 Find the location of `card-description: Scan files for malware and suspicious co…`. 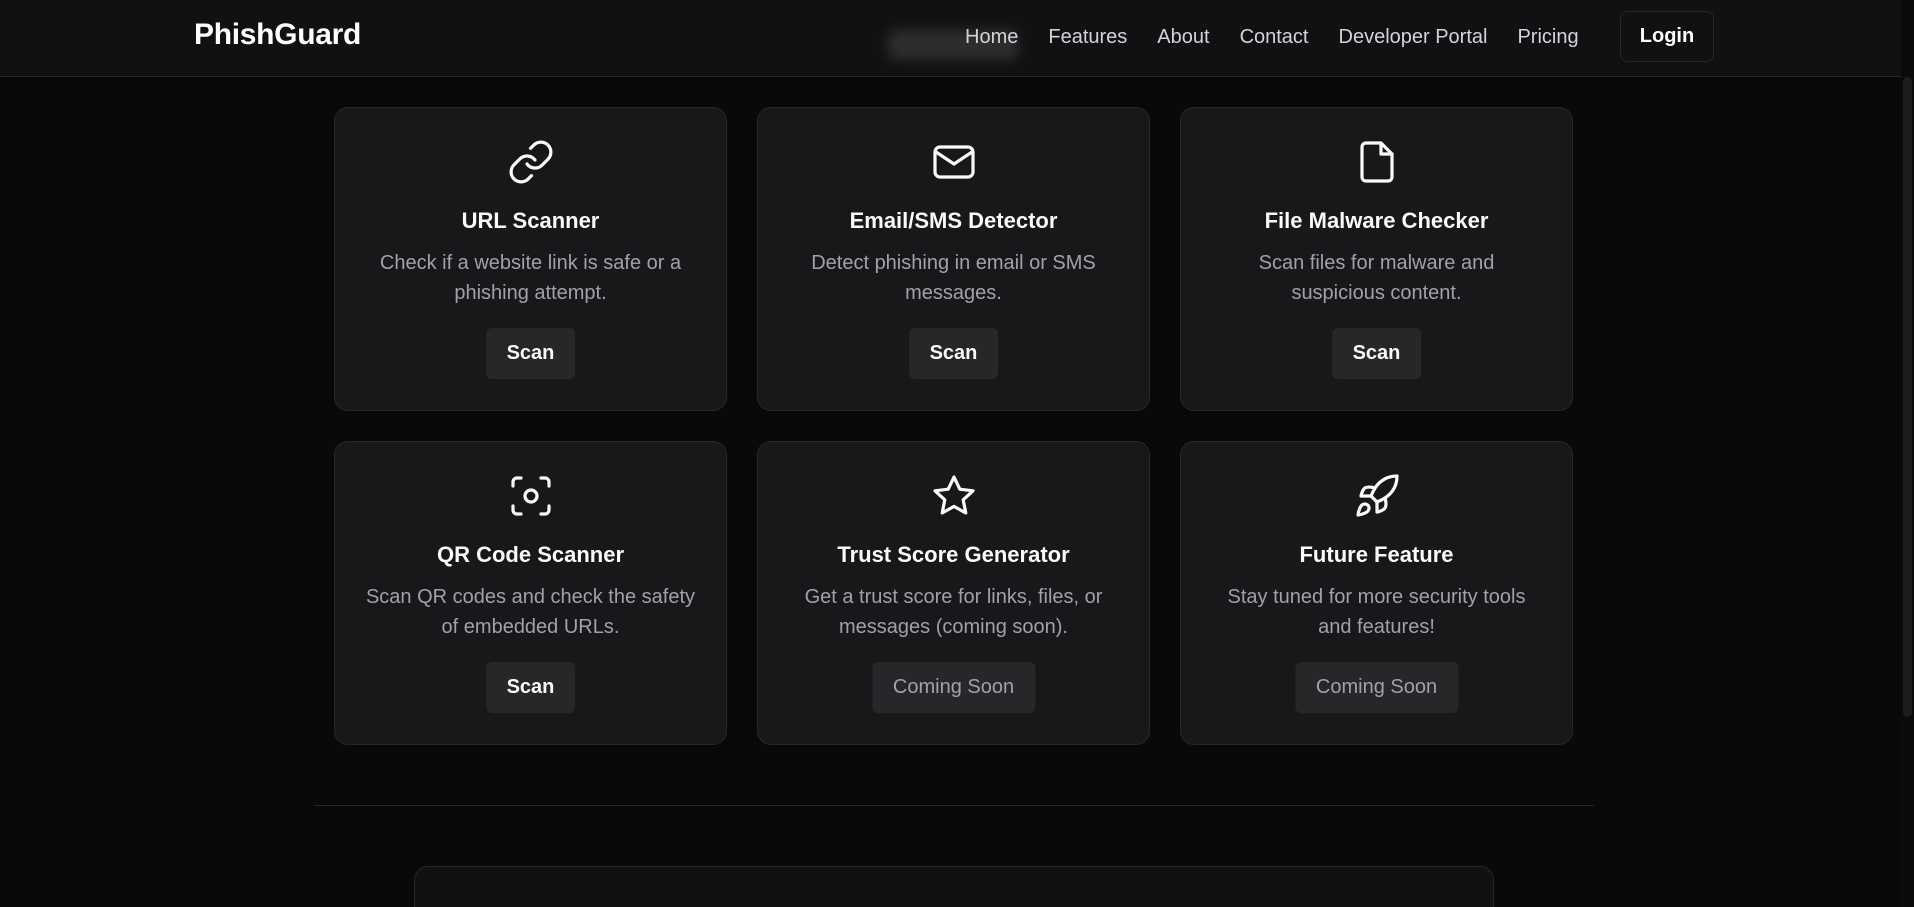

card-description: Scan files for malware and suspicious co… is located at coordinates (1376, 278).